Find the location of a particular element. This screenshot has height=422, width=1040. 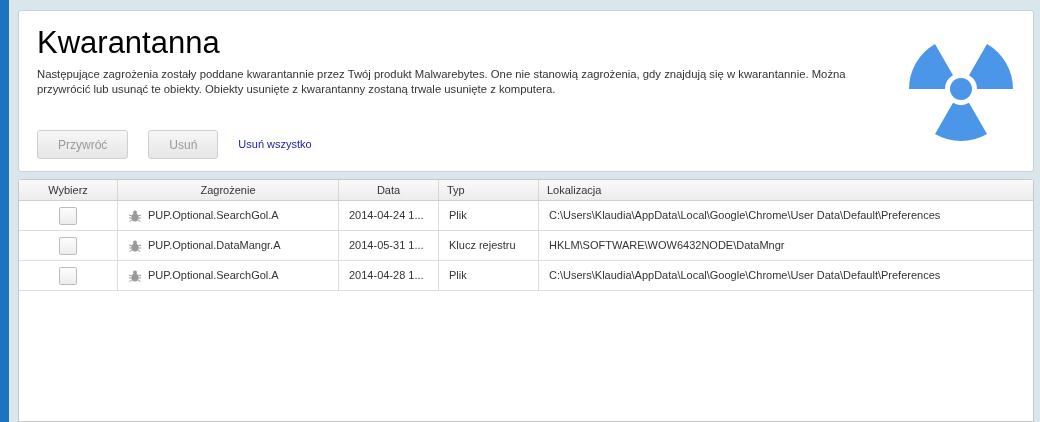

column-header: Wybierz is located at coordinates (68, 190).